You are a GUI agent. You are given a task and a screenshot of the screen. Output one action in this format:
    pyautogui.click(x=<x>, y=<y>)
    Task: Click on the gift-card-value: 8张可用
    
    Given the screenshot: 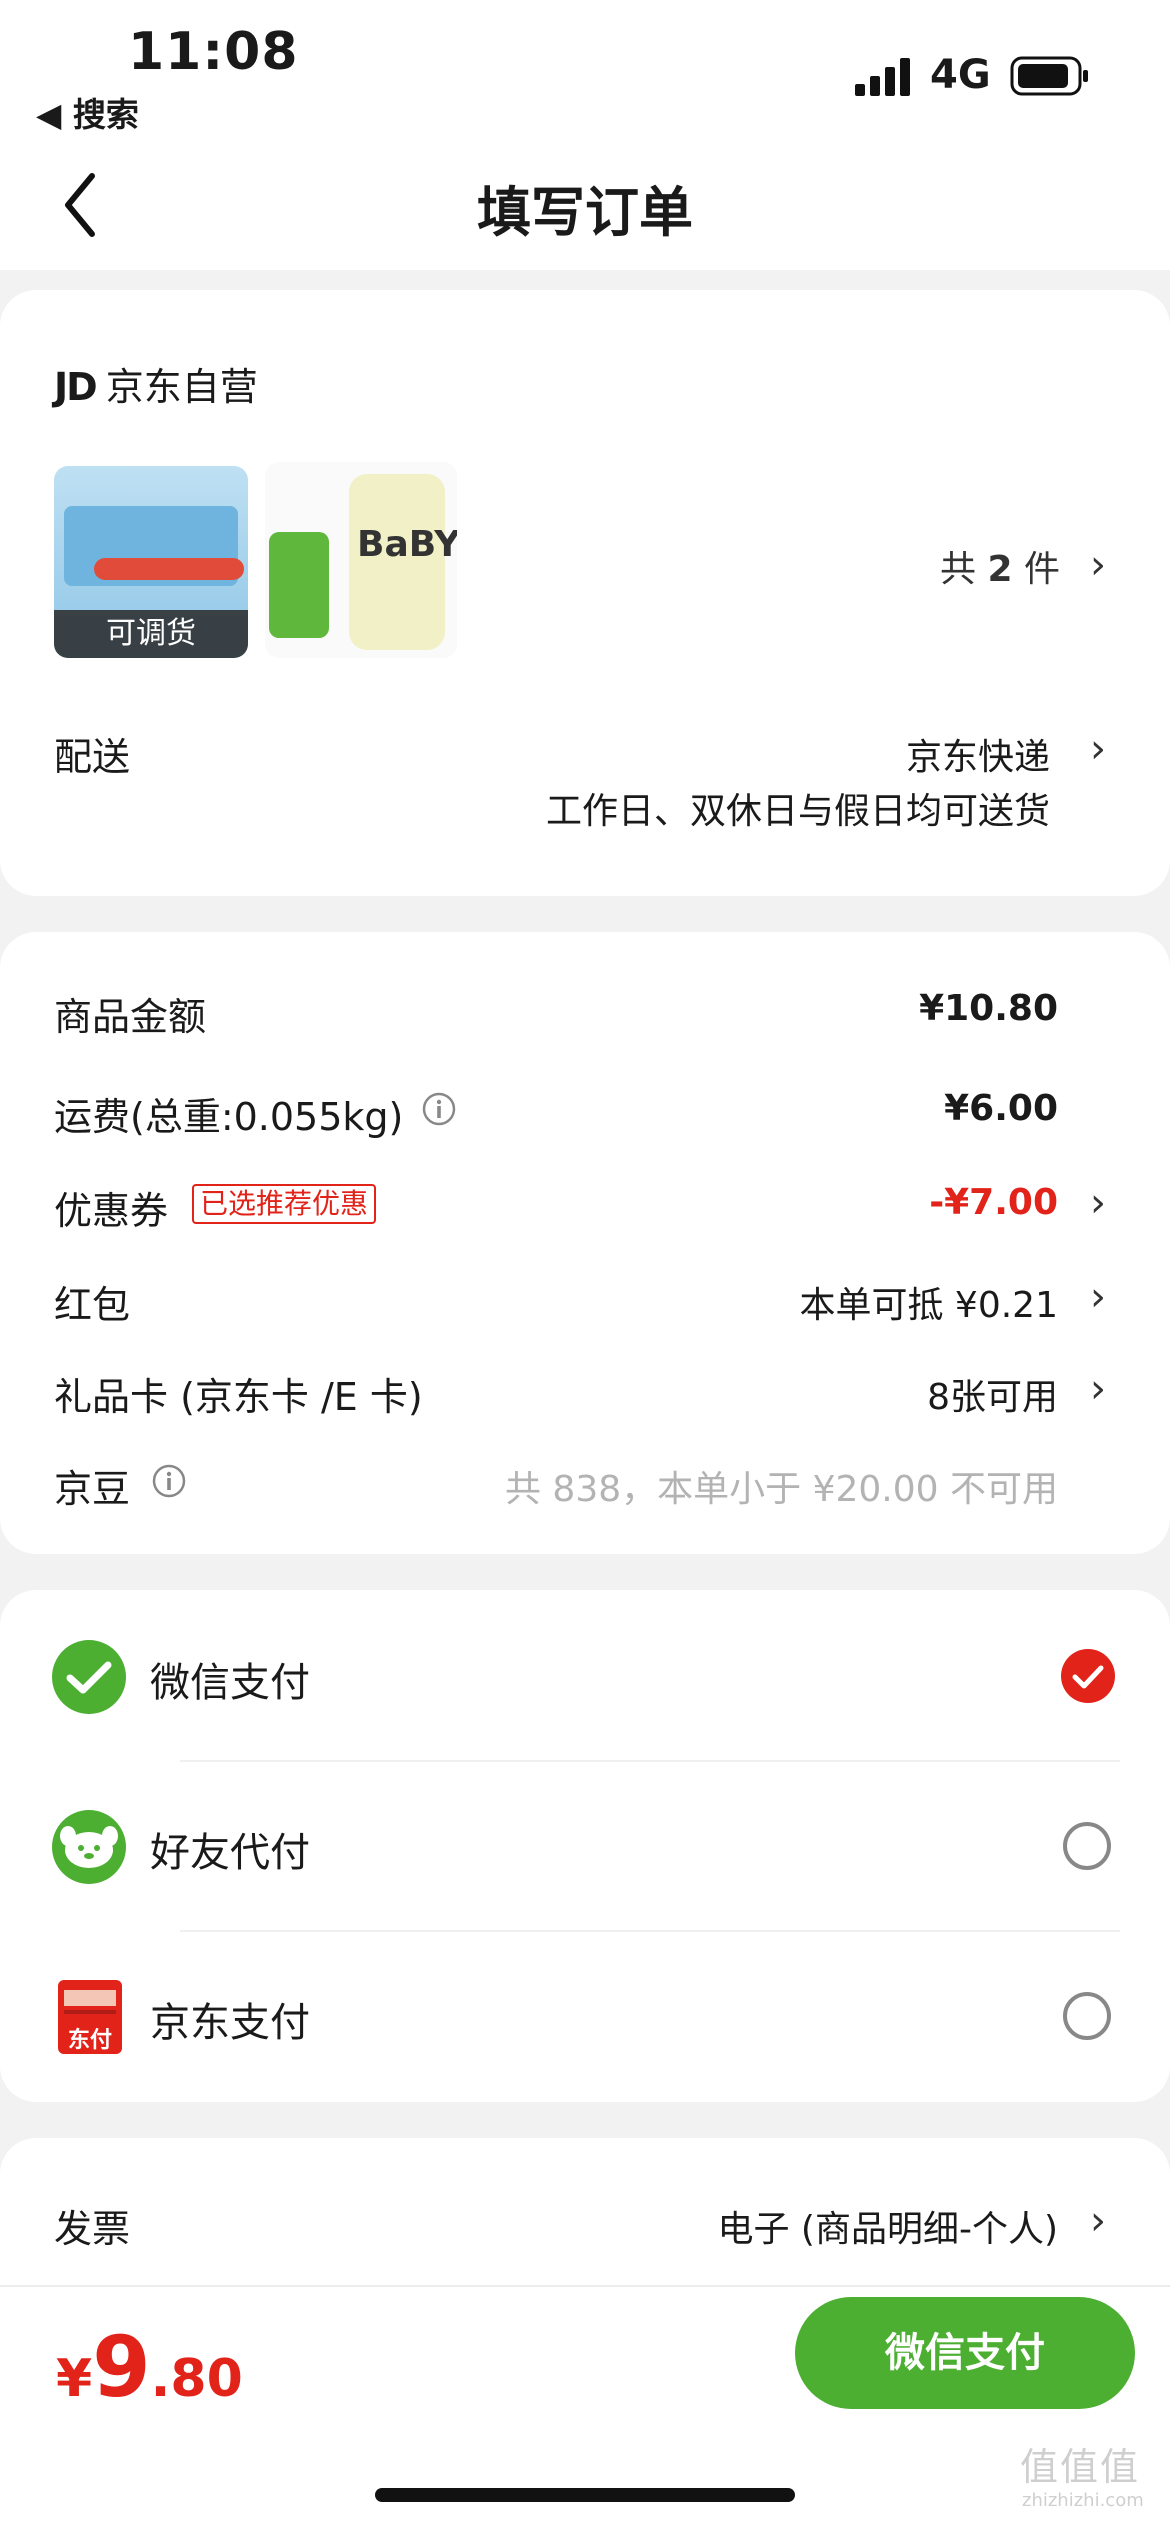 What is the action you would take?
    pyautogui.click(x=879, y=1394)
    